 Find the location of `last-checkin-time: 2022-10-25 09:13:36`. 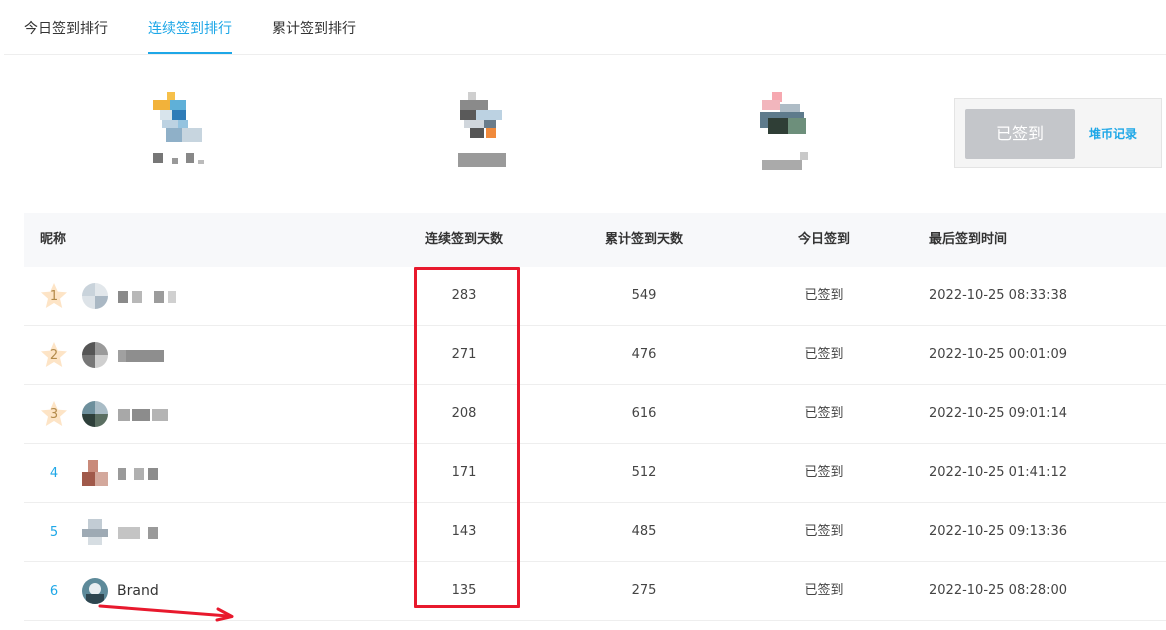

last-checkin-time: 2022-10-25 09:13:36 is located at coordinates (998, 531).